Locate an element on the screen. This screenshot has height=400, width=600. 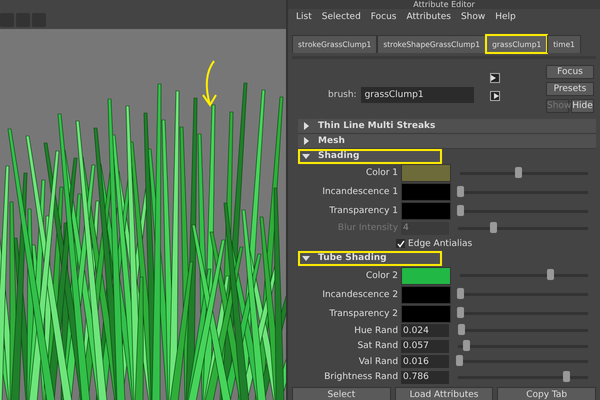
attribute-label: Val Rand is located at coordinates (378, 361).